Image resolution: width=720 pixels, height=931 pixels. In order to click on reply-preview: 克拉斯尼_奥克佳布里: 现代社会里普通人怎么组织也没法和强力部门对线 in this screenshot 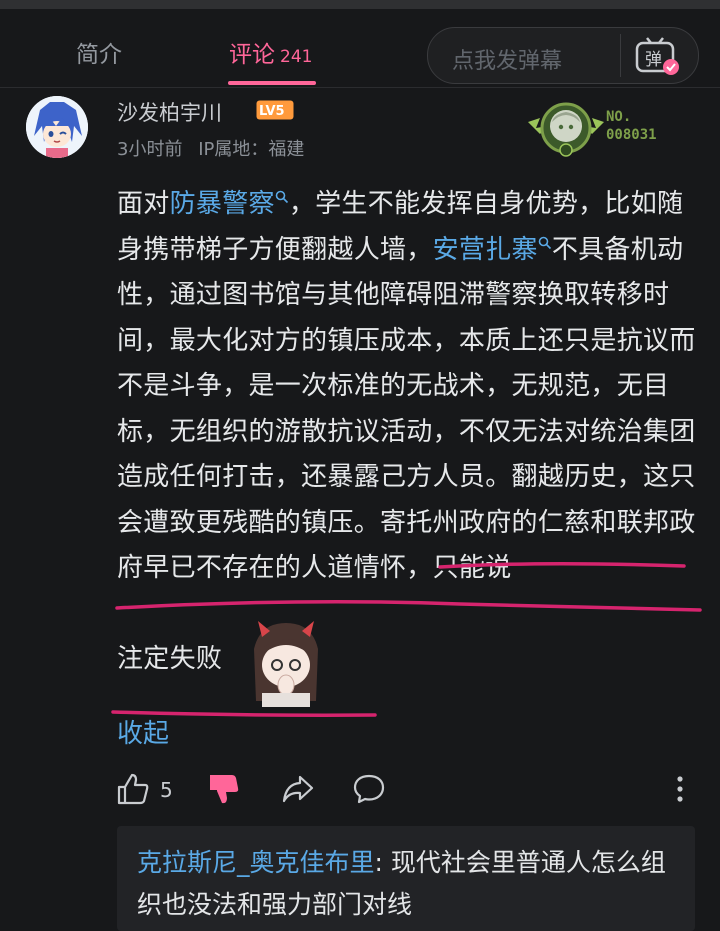, I will do `click(406, 878)`.